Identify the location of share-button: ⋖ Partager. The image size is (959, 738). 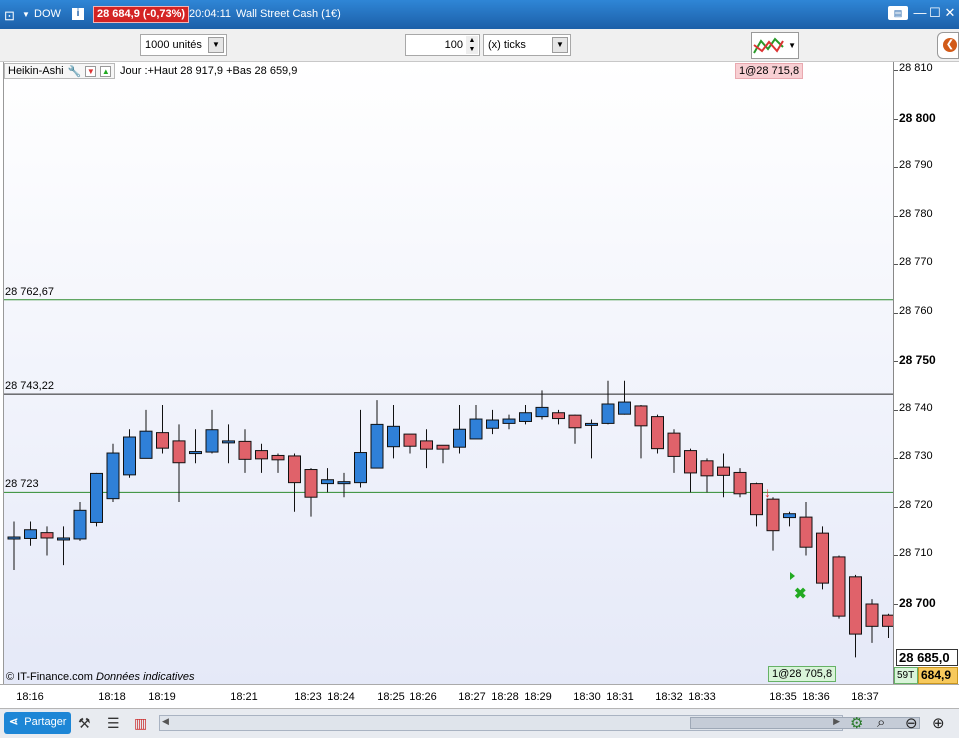
(37, 723).